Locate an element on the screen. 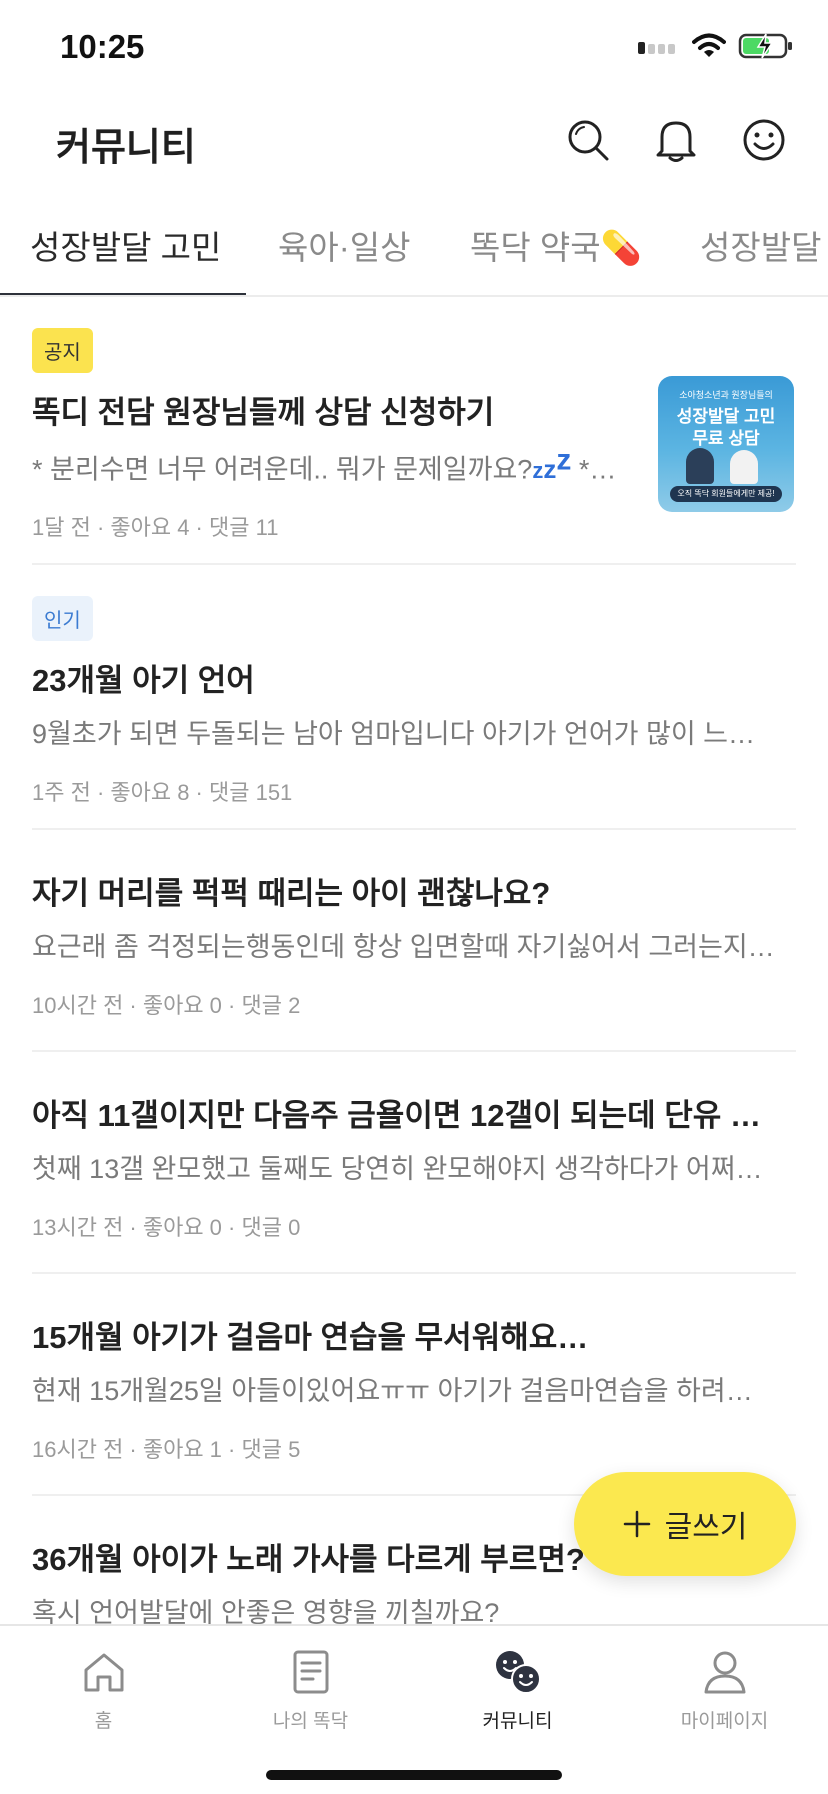 Image resolution: width=828 pixels, height=1794 pixels. popular-badge: 인기 is located at coordinates (62, 618).